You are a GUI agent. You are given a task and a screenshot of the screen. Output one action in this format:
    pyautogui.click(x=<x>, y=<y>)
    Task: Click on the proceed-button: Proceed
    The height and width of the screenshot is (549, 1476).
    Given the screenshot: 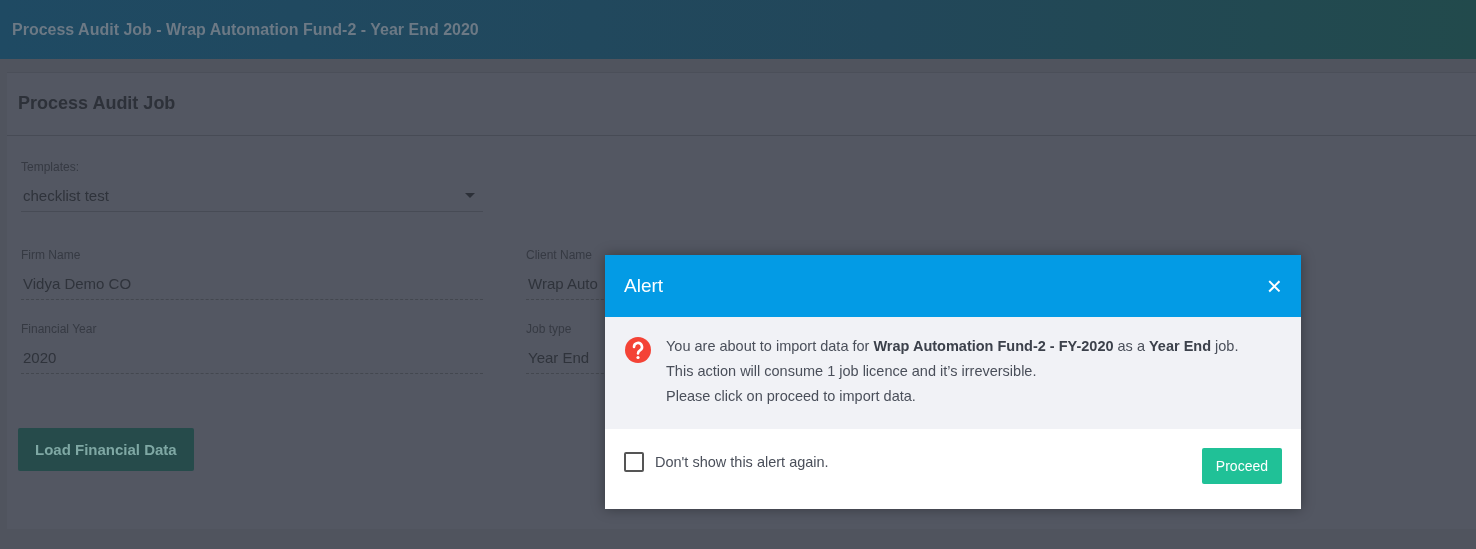 What is the action you would take?
    pyautogui.click(x=1241, y=466)
    